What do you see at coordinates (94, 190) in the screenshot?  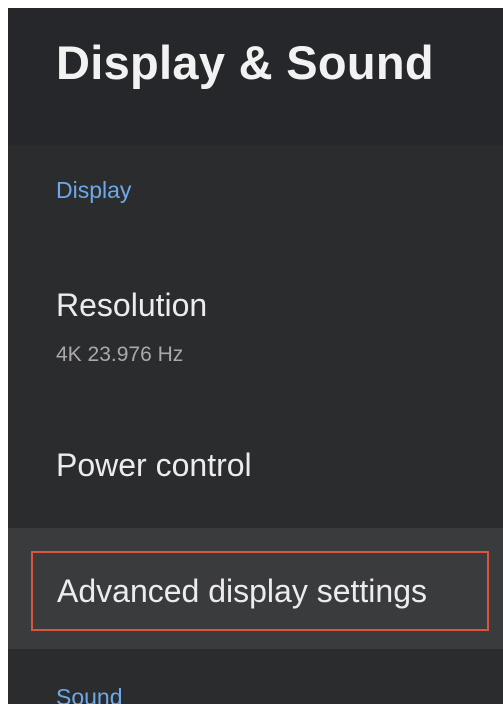 I see `section-label-display: Display` at bounding box center [94, 190].